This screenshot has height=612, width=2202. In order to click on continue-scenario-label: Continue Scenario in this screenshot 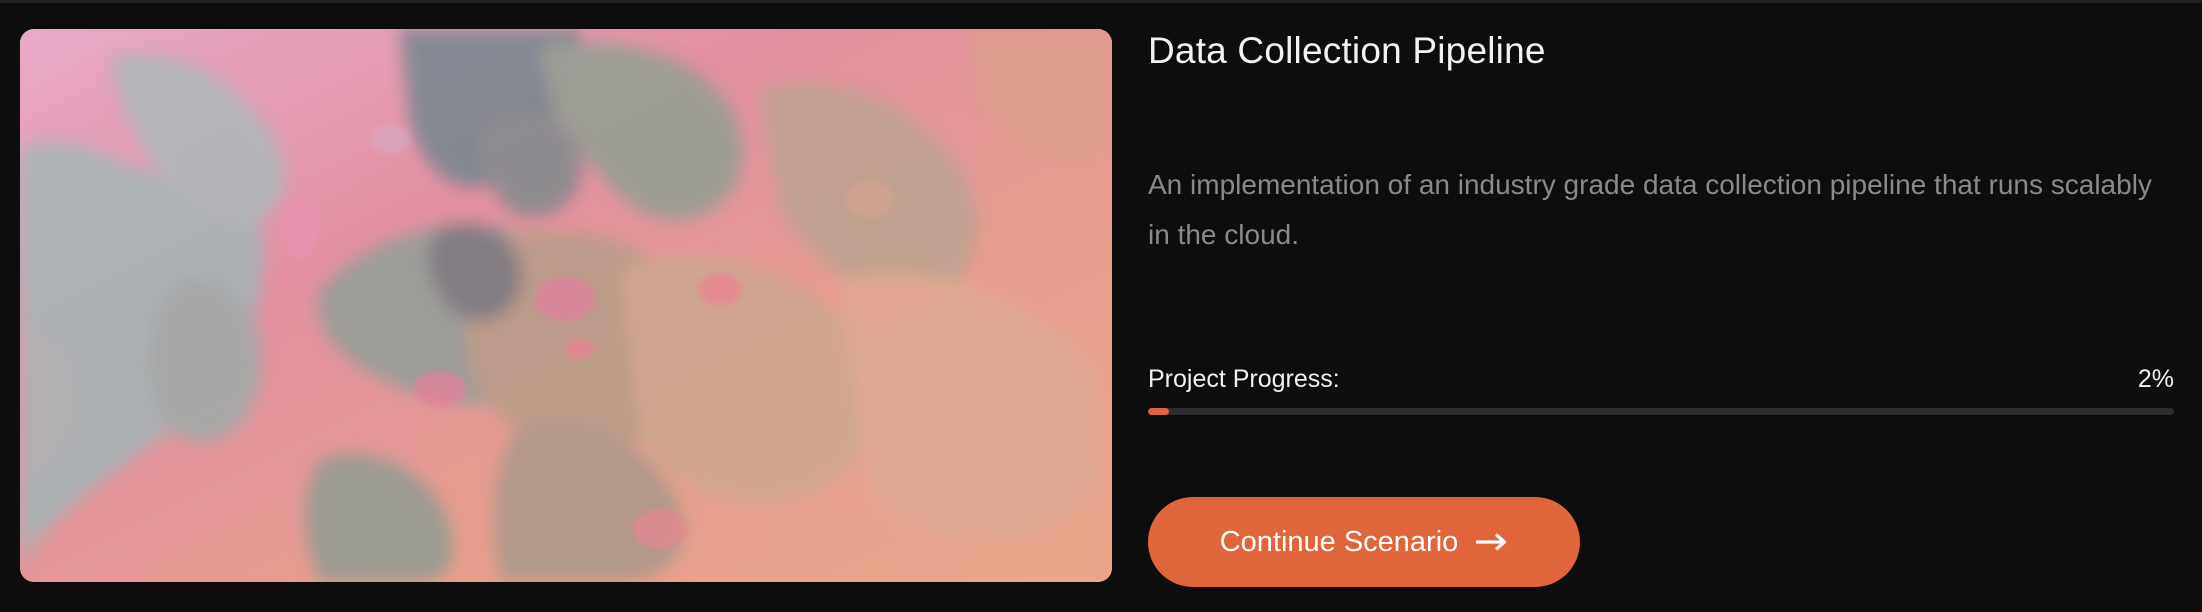, I will do `click(1339, 541)`.